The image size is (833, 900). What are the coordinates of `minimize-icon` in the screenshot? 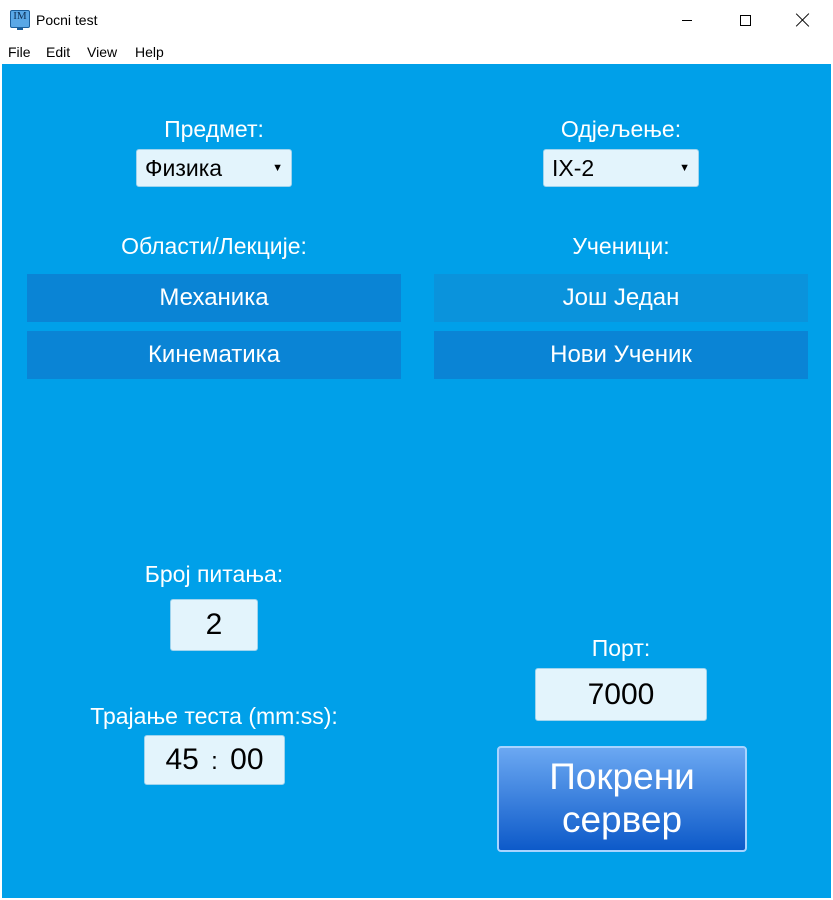 It's located at (687, 20).